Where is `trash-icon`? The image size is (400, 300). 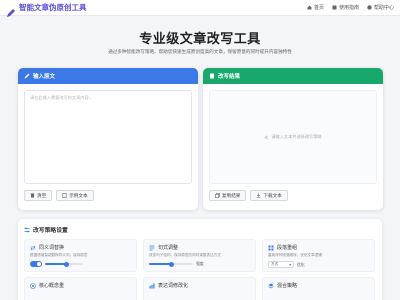 trash-icon is located at coordinates (32, 195).